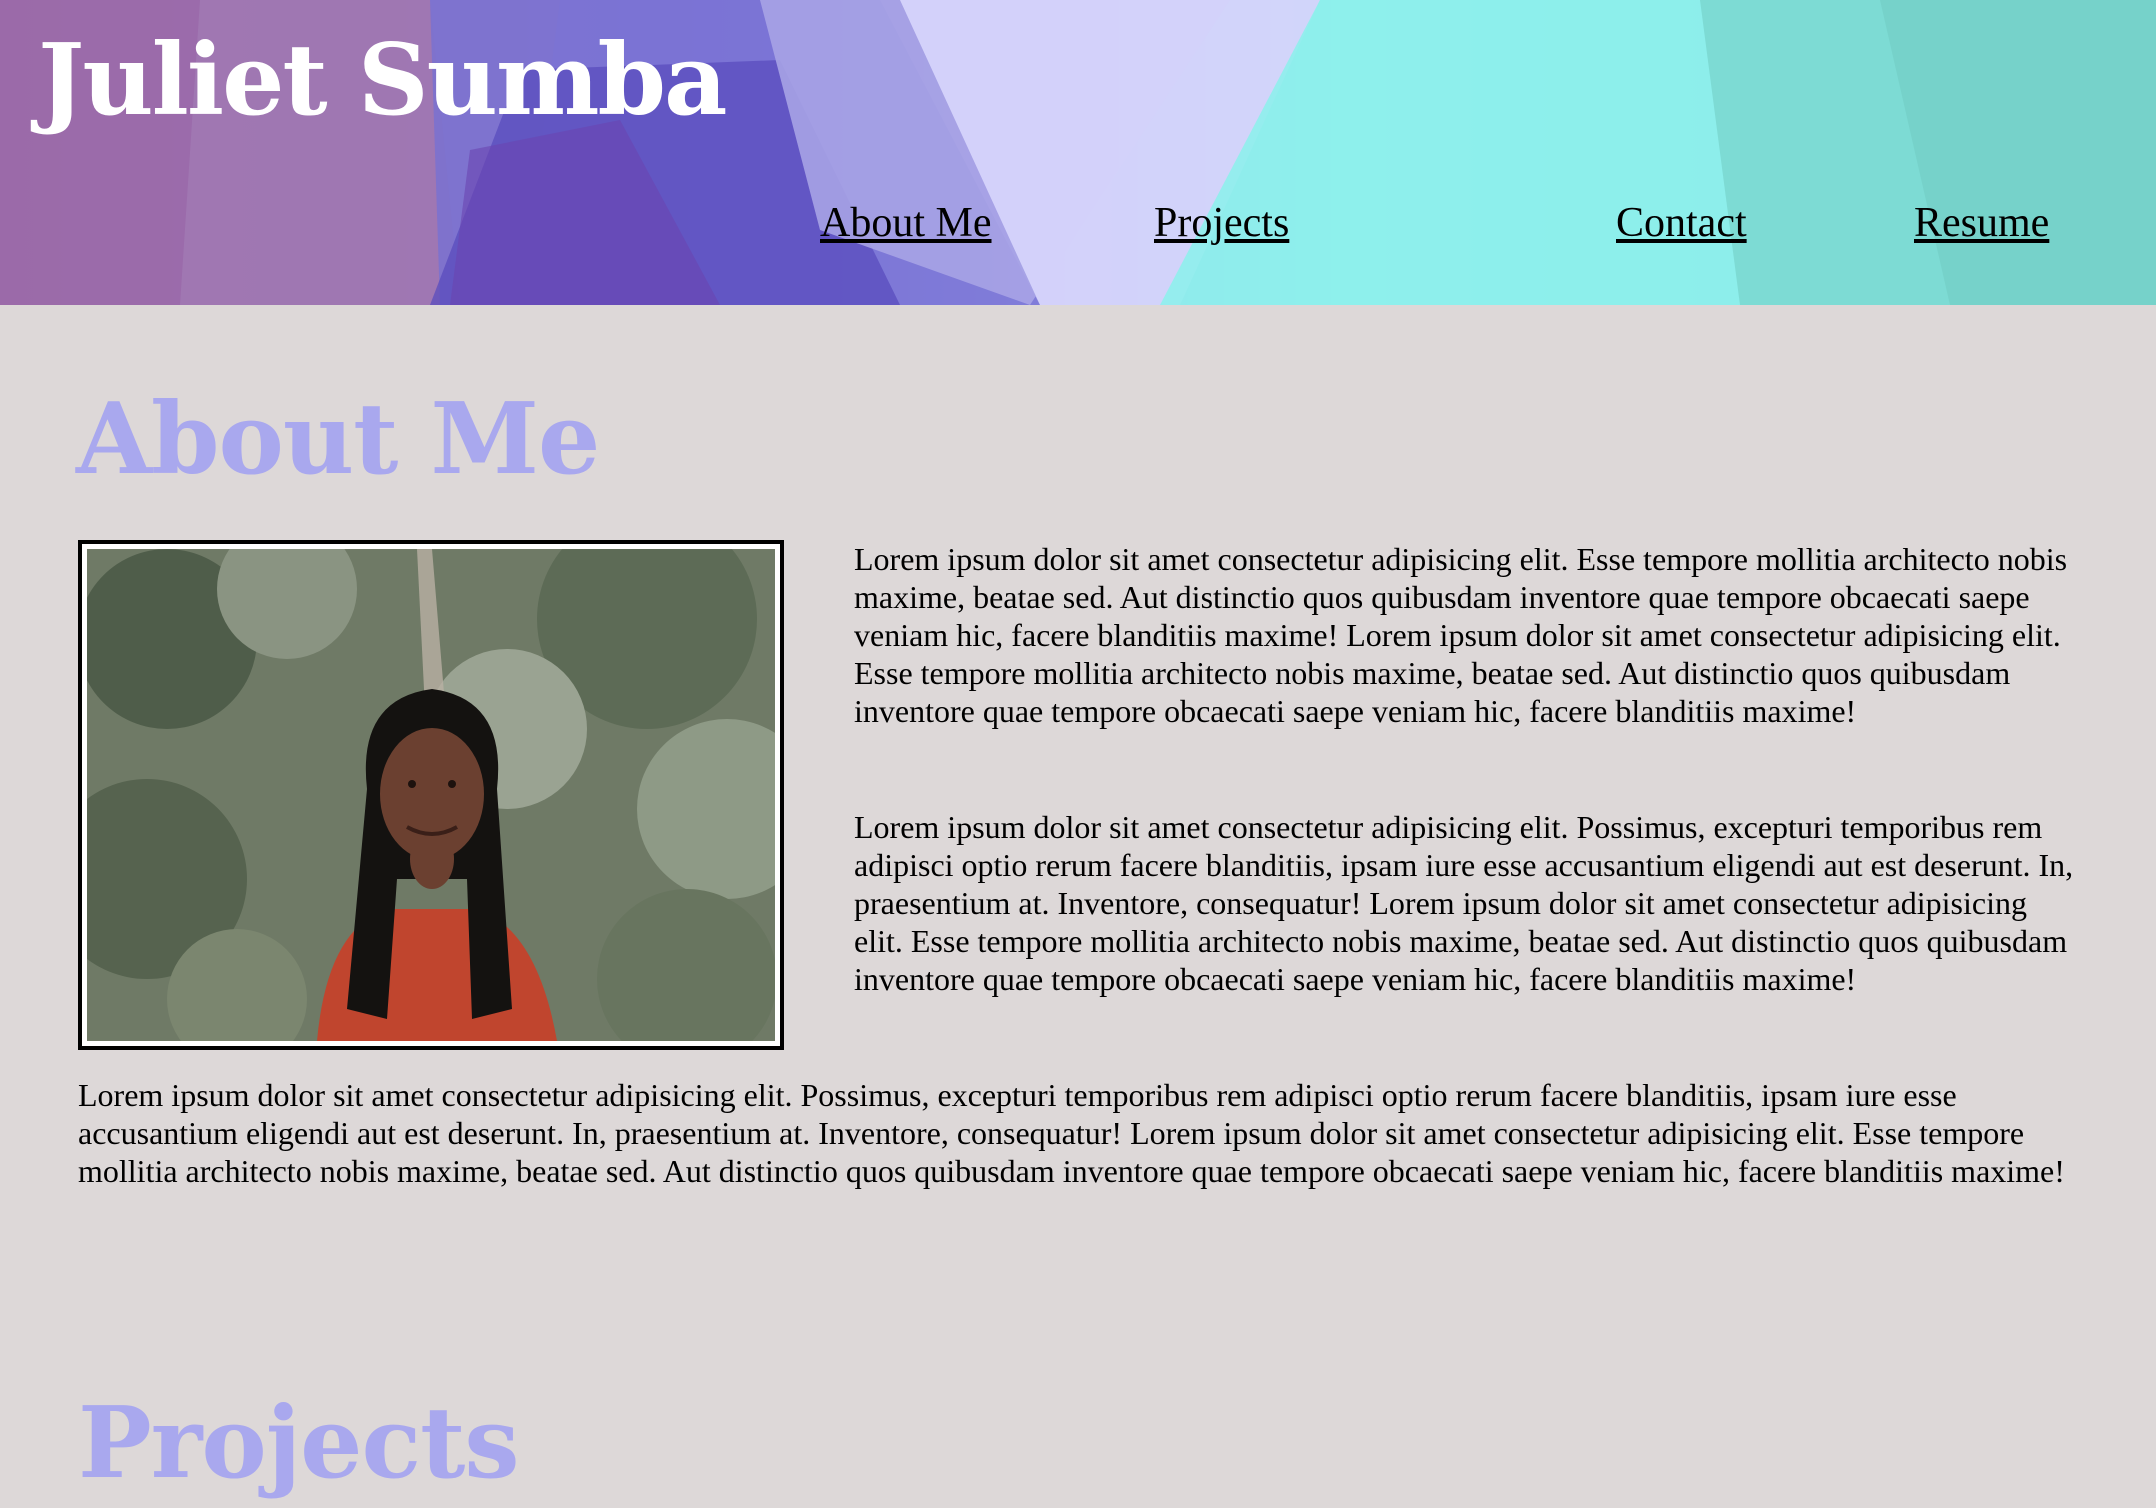  What do you see at coordinates (299, 1443) in the screenshot?
I see `projects-heading: Projects` at bounding box center [299, 1443].